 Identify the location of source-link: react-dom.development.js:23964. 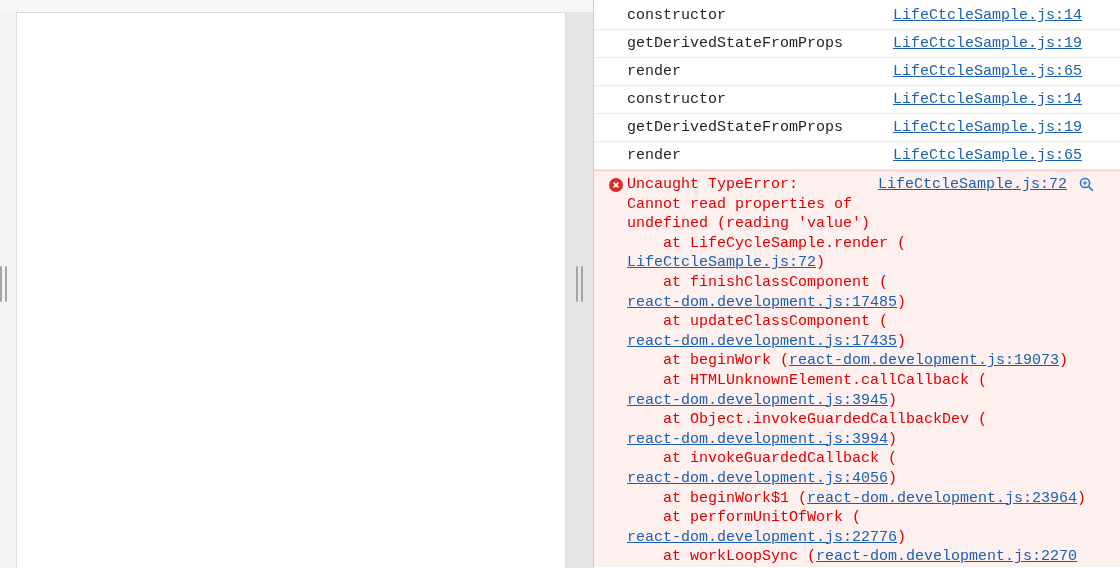
(942, 498).